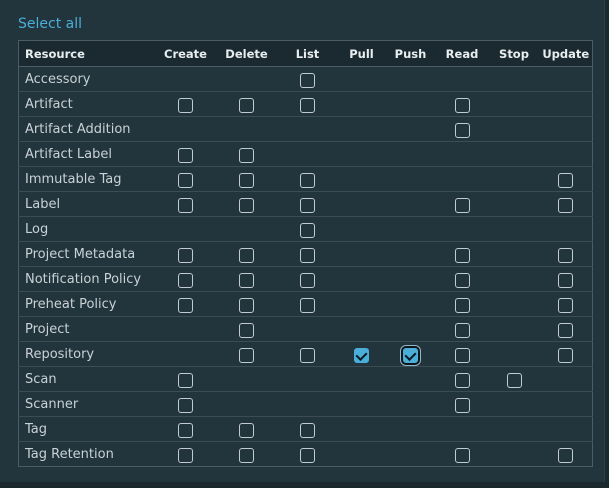  What do you see at coordinates (606, 244) in the screenshot?
I see `background-panel-edge` at bounding box center [606, 244].